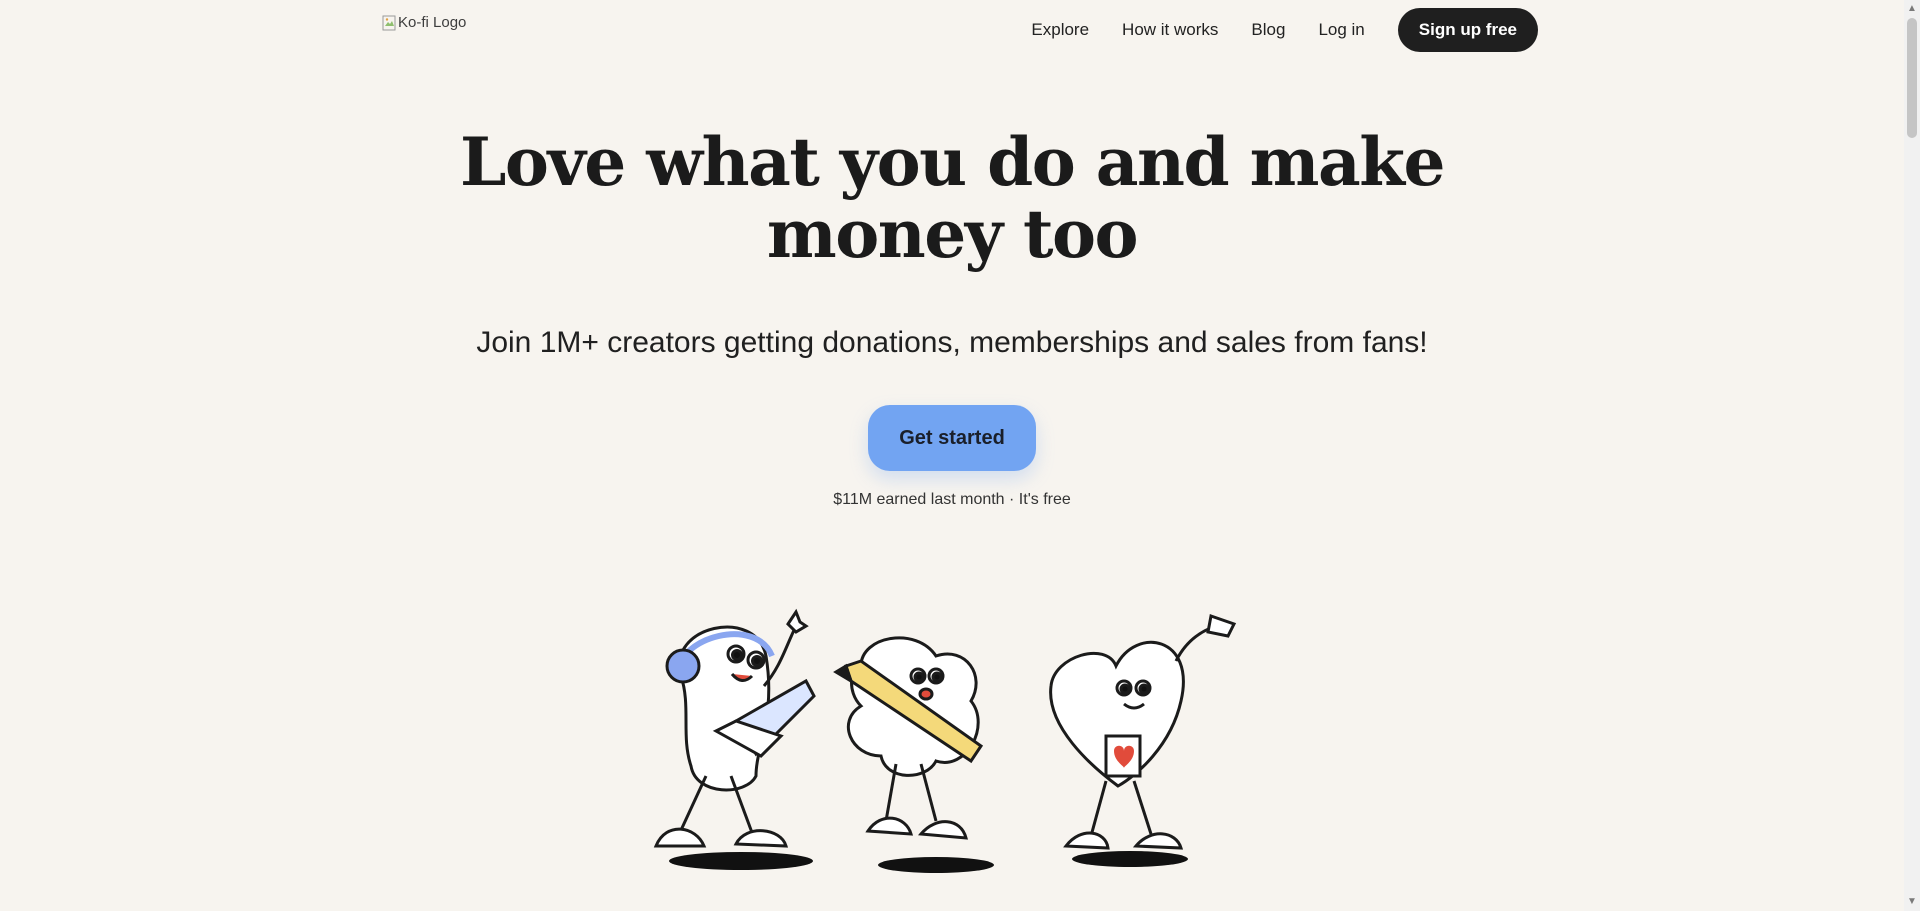 Image resolution: width=1920 pixels, height=911 pixels. Describe the element at coordinates (734, 728) in the screenshot. I see `laptop-mascot` at that location.